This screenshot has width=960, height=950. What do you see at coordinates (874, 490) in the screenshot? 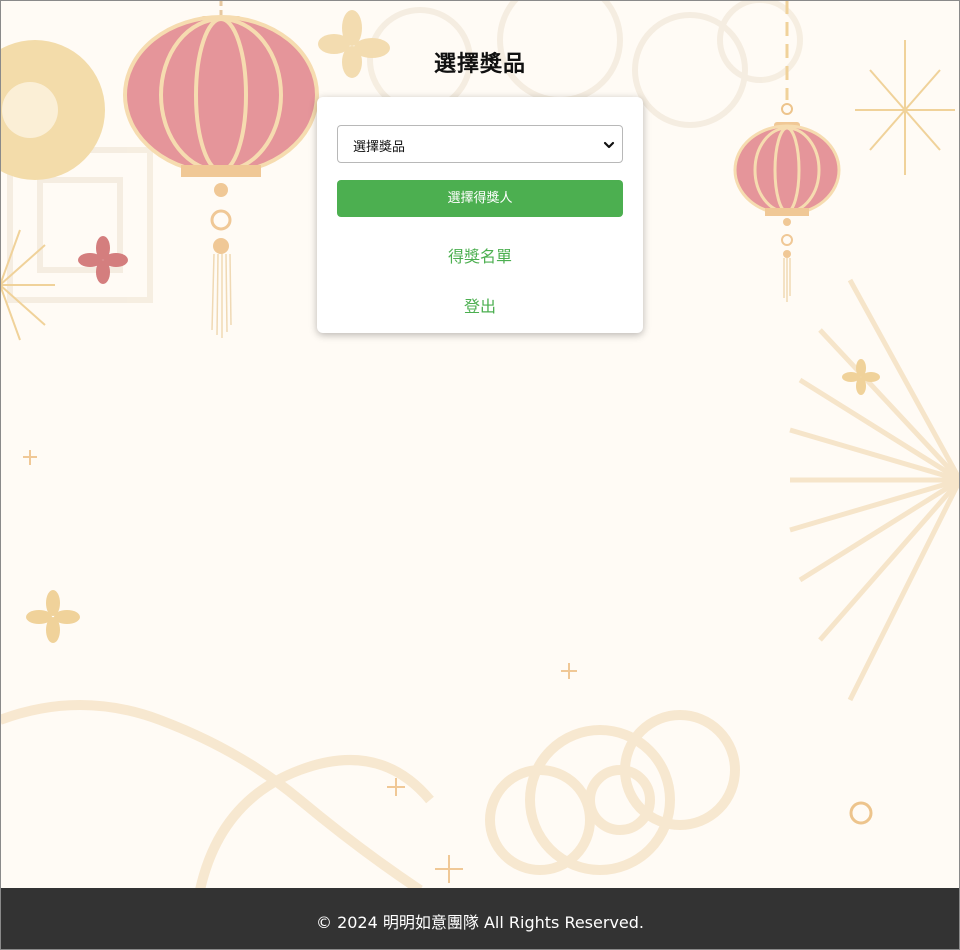
I see `sunburst-right` at bounding box center [874, 490].